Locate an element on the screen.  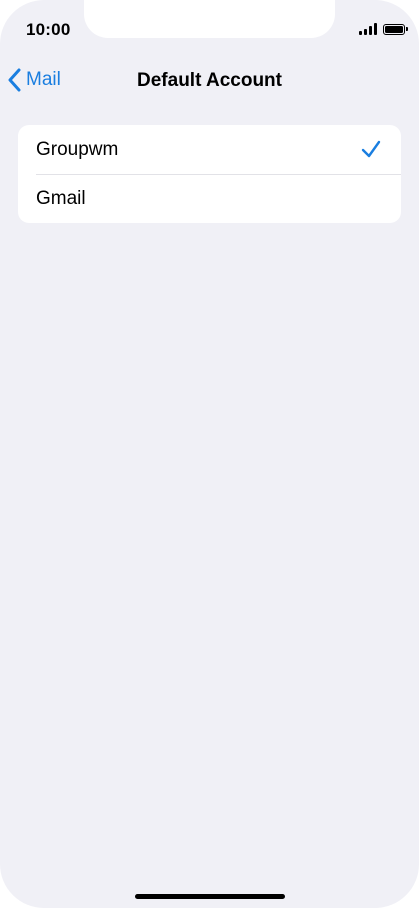
navigation-bar: Default Account Mail is located at coordinates (209, 80).